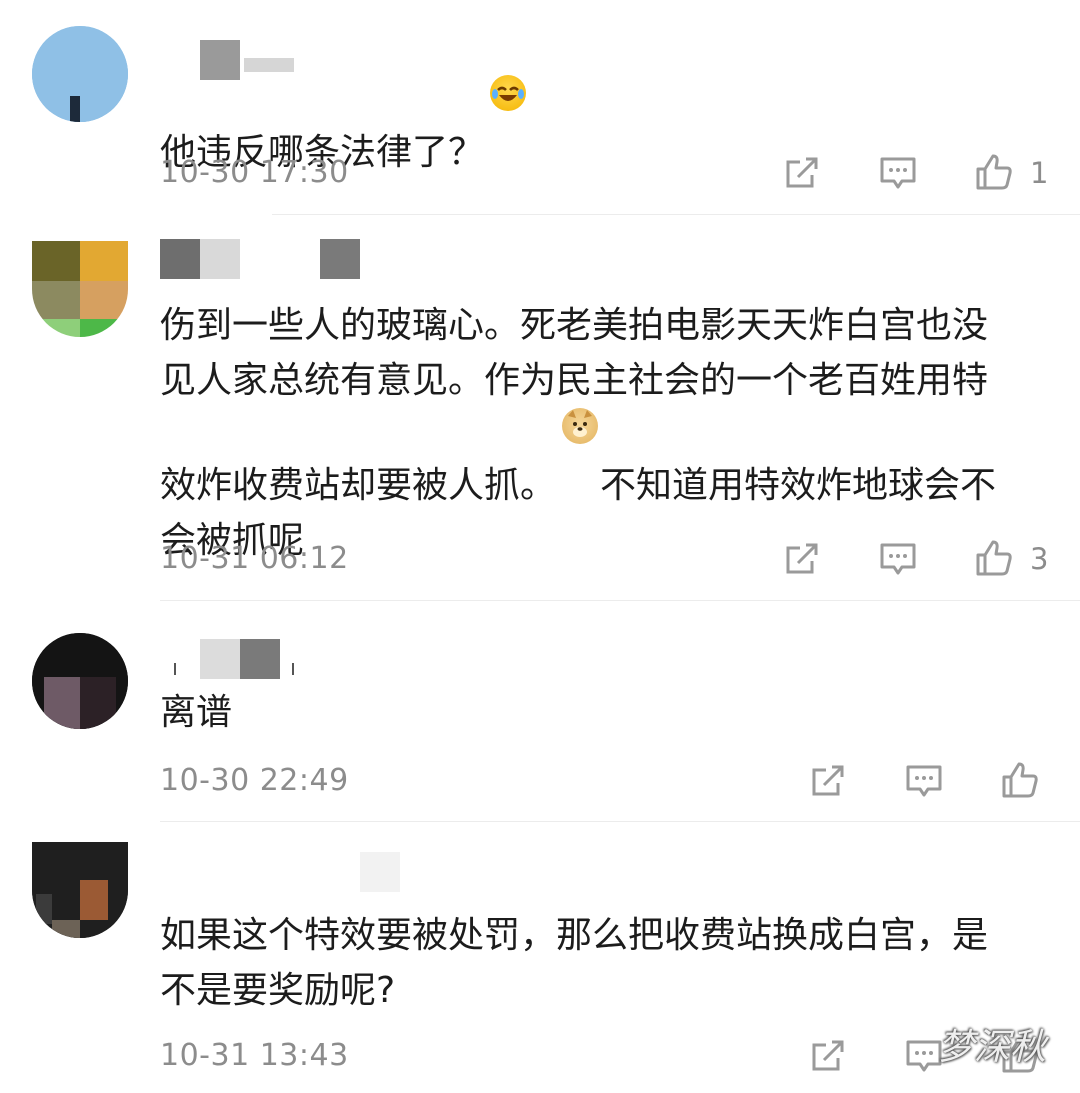 The height and width of the screenshot is (1093, 1080). What do you see at coordinates (254, 172) in the screenshot?
I see `timestamp: 10-30 17:30` at bounding box center [254, 172].